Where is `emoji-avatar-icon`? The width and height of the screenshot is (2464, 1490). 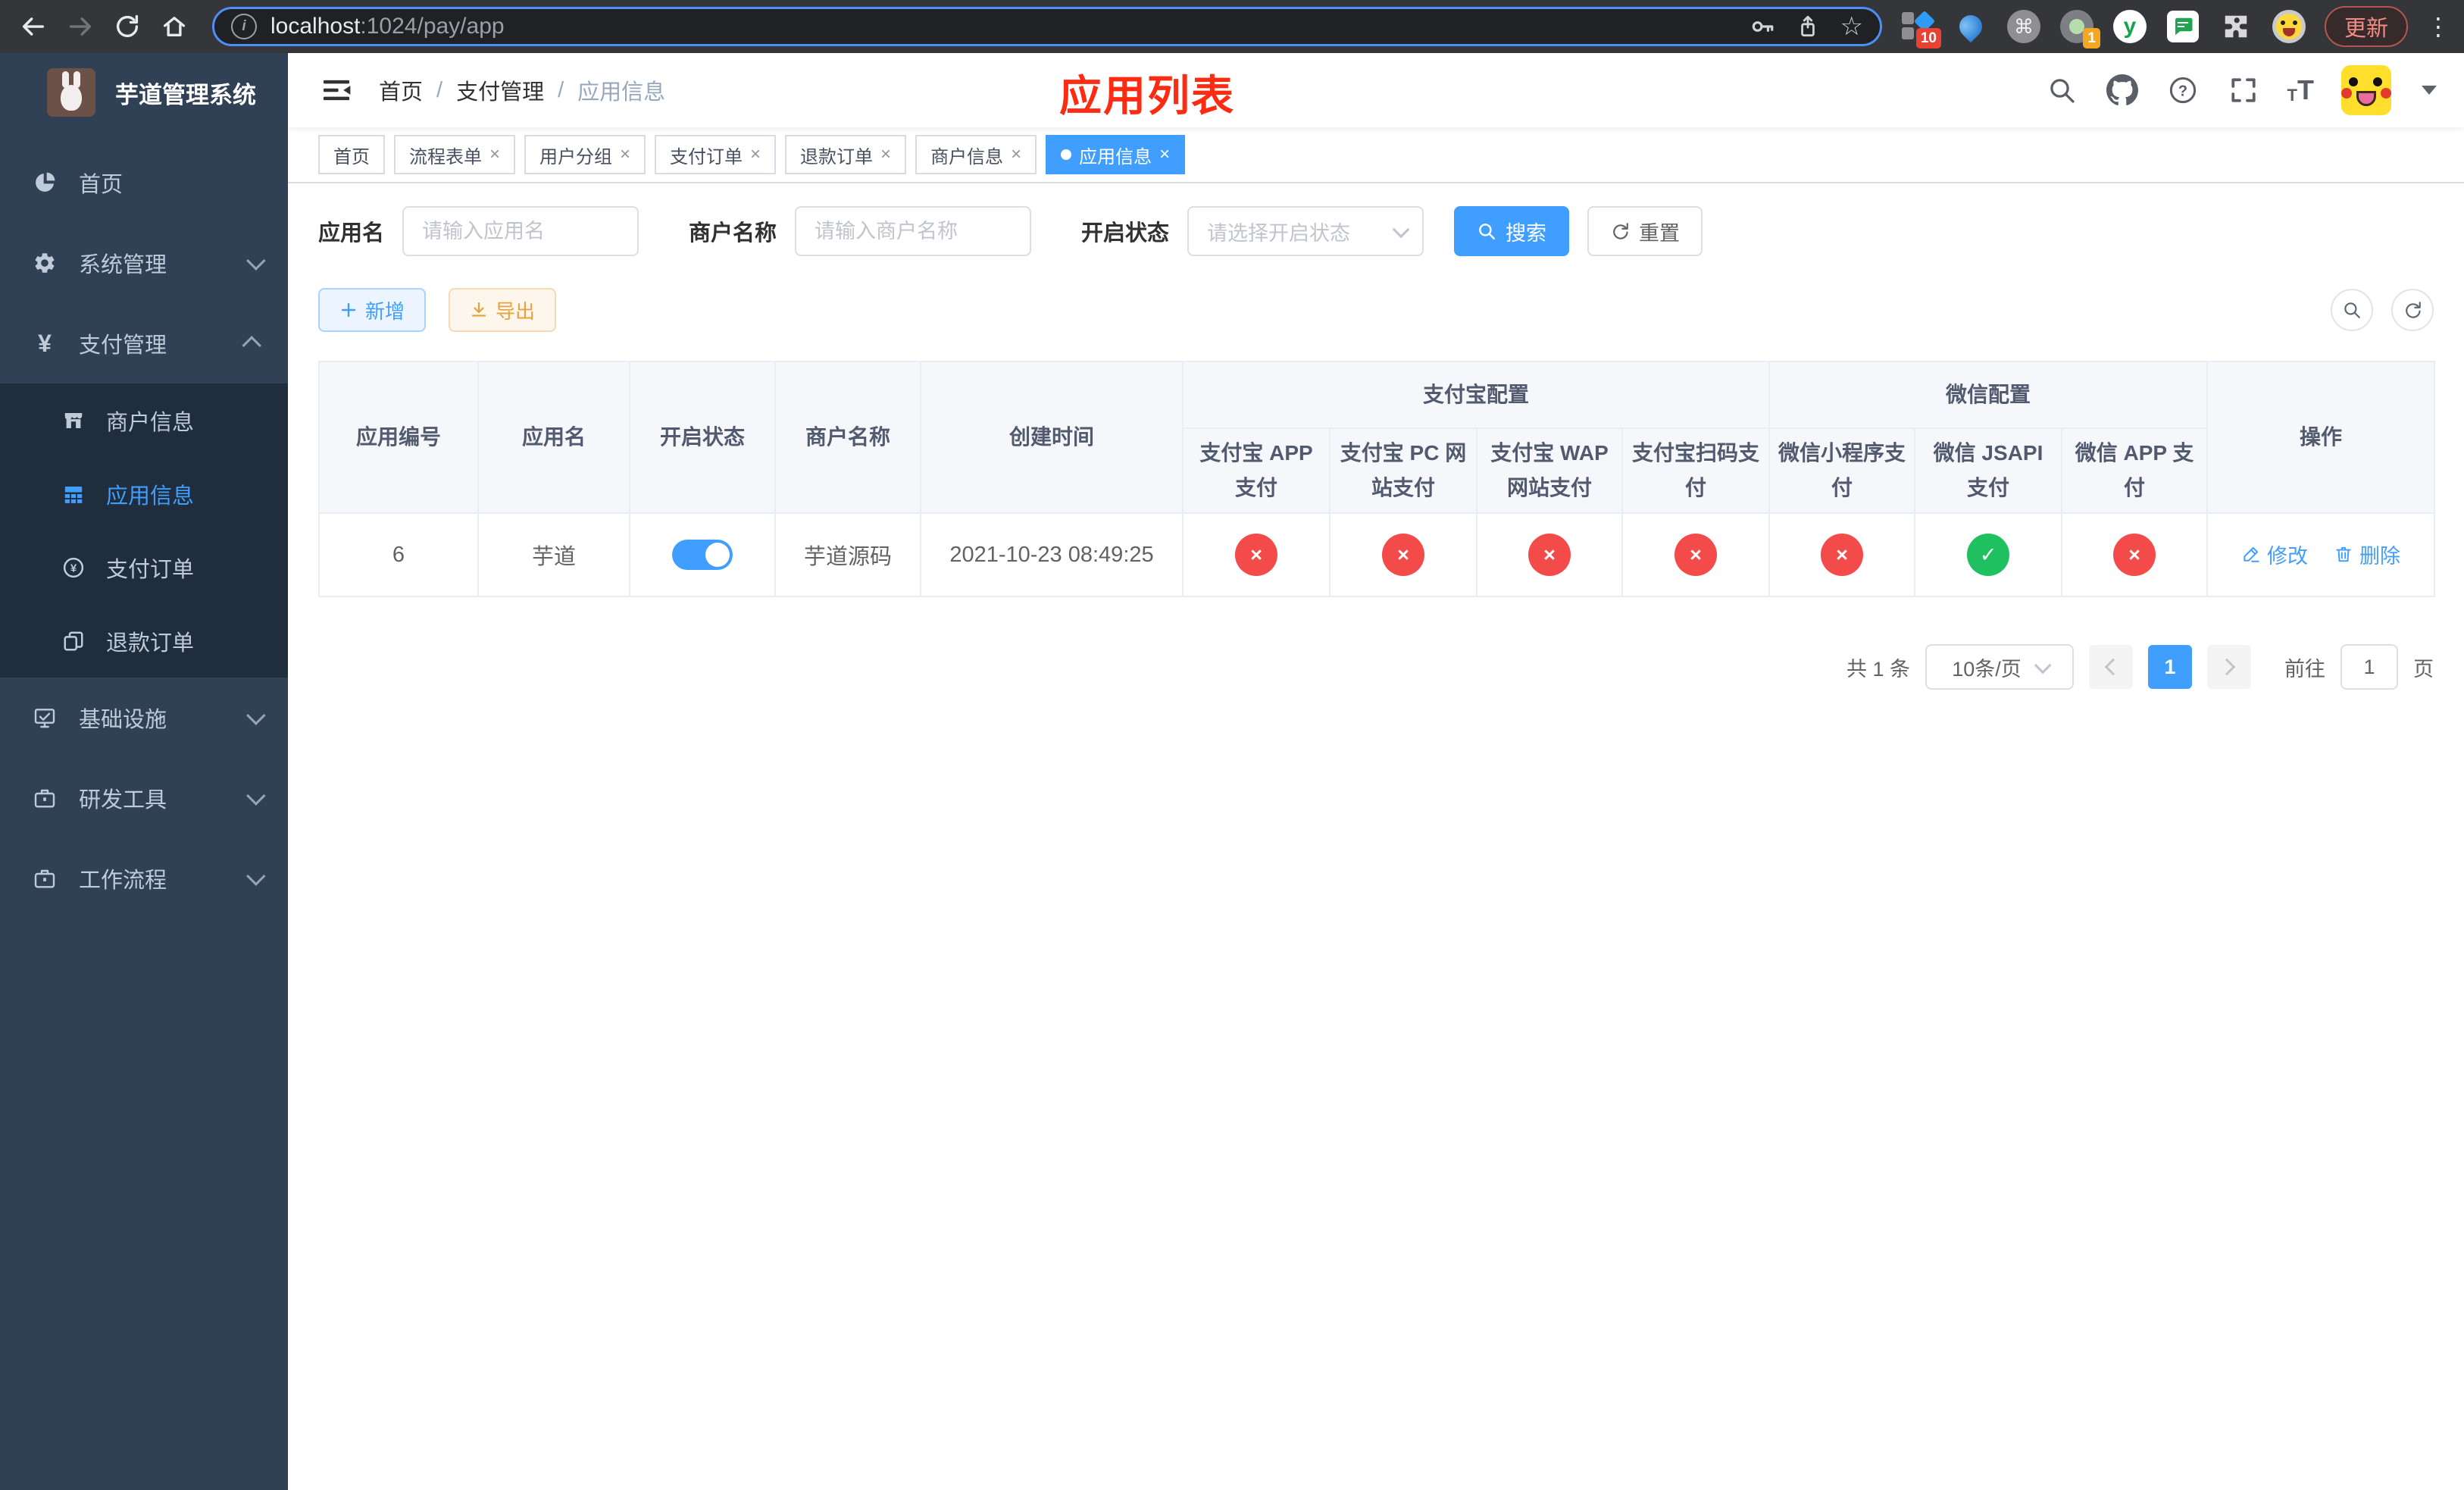
emoji-avatar-icon is located at coordinates (2289, 27).